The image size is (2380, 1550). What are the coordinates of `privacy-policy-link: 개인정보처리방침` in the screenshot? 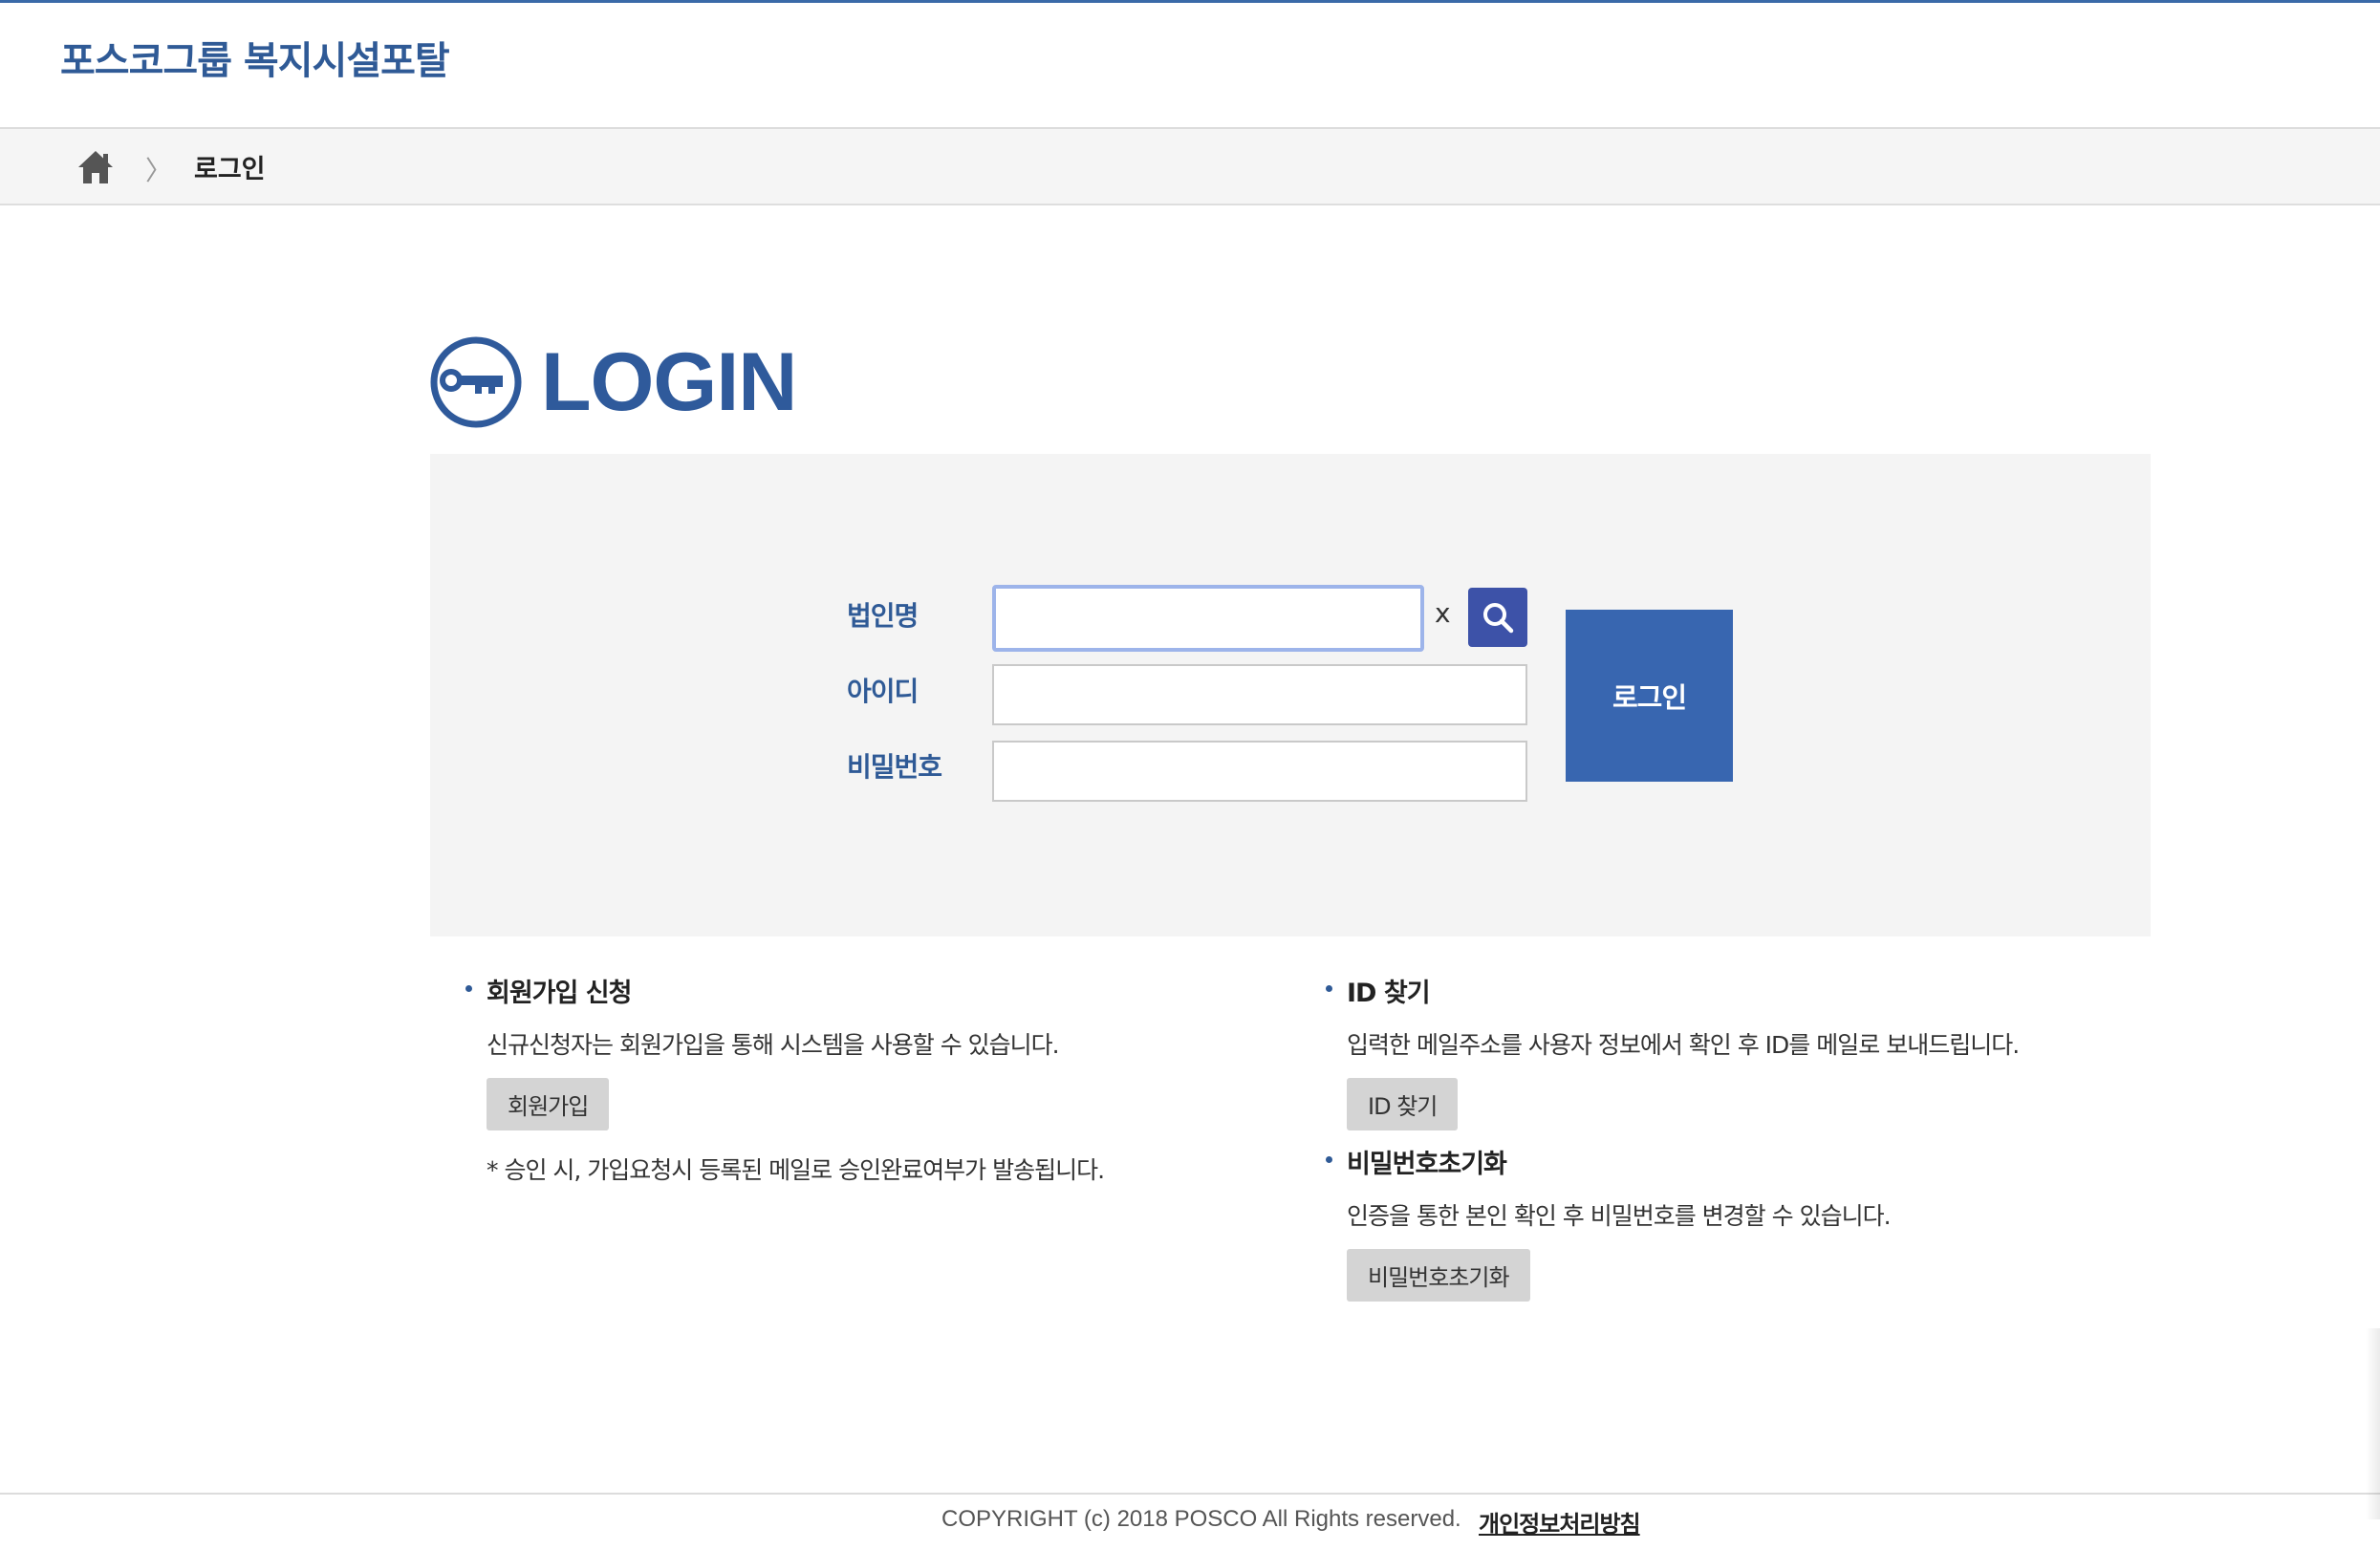 It's located at (1560, 1522).